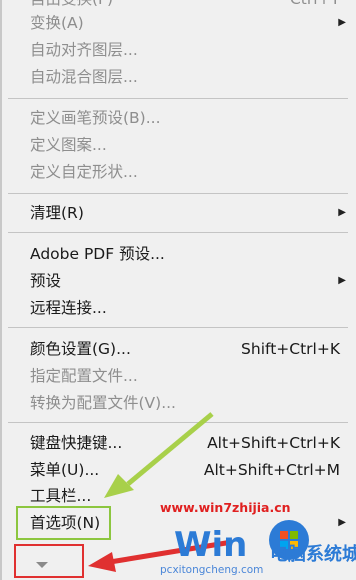 The width and height of the screenshot is (356, 580). What do you see at coordinates (210, 545) in the screenshot?
I see `watermark-logo-wordmark: Win` at bounding box center [210, 545].